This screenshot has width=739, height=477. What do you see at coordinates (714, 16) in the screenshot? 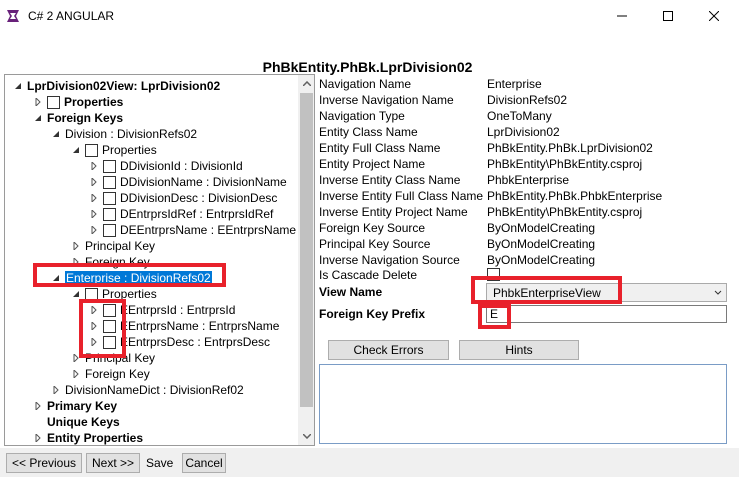
I see `close-button` at bounding box center [714, 16].